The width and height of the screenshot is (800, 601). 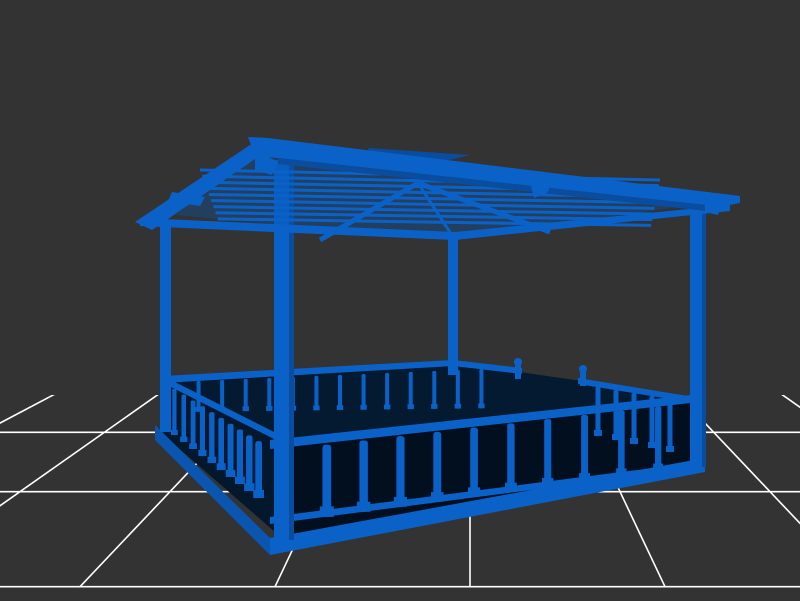 I want to click on post-front-right-shade, so click(x=704, y=336).